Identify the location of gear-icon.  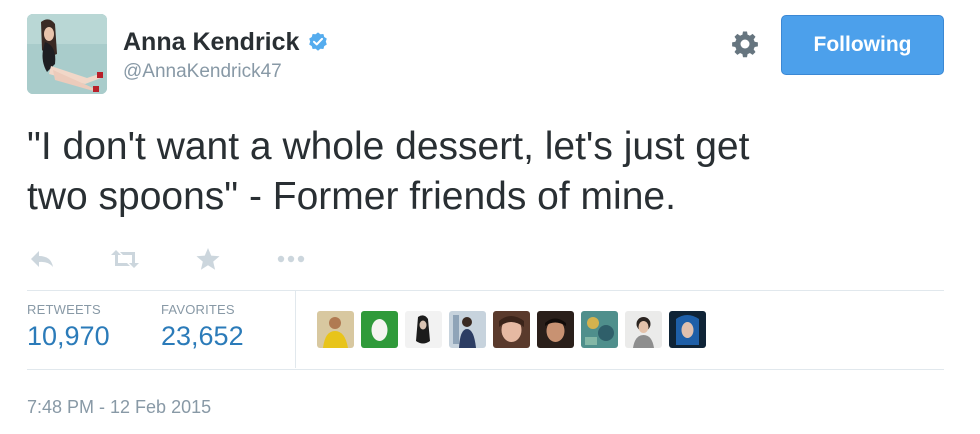
(745, 44).